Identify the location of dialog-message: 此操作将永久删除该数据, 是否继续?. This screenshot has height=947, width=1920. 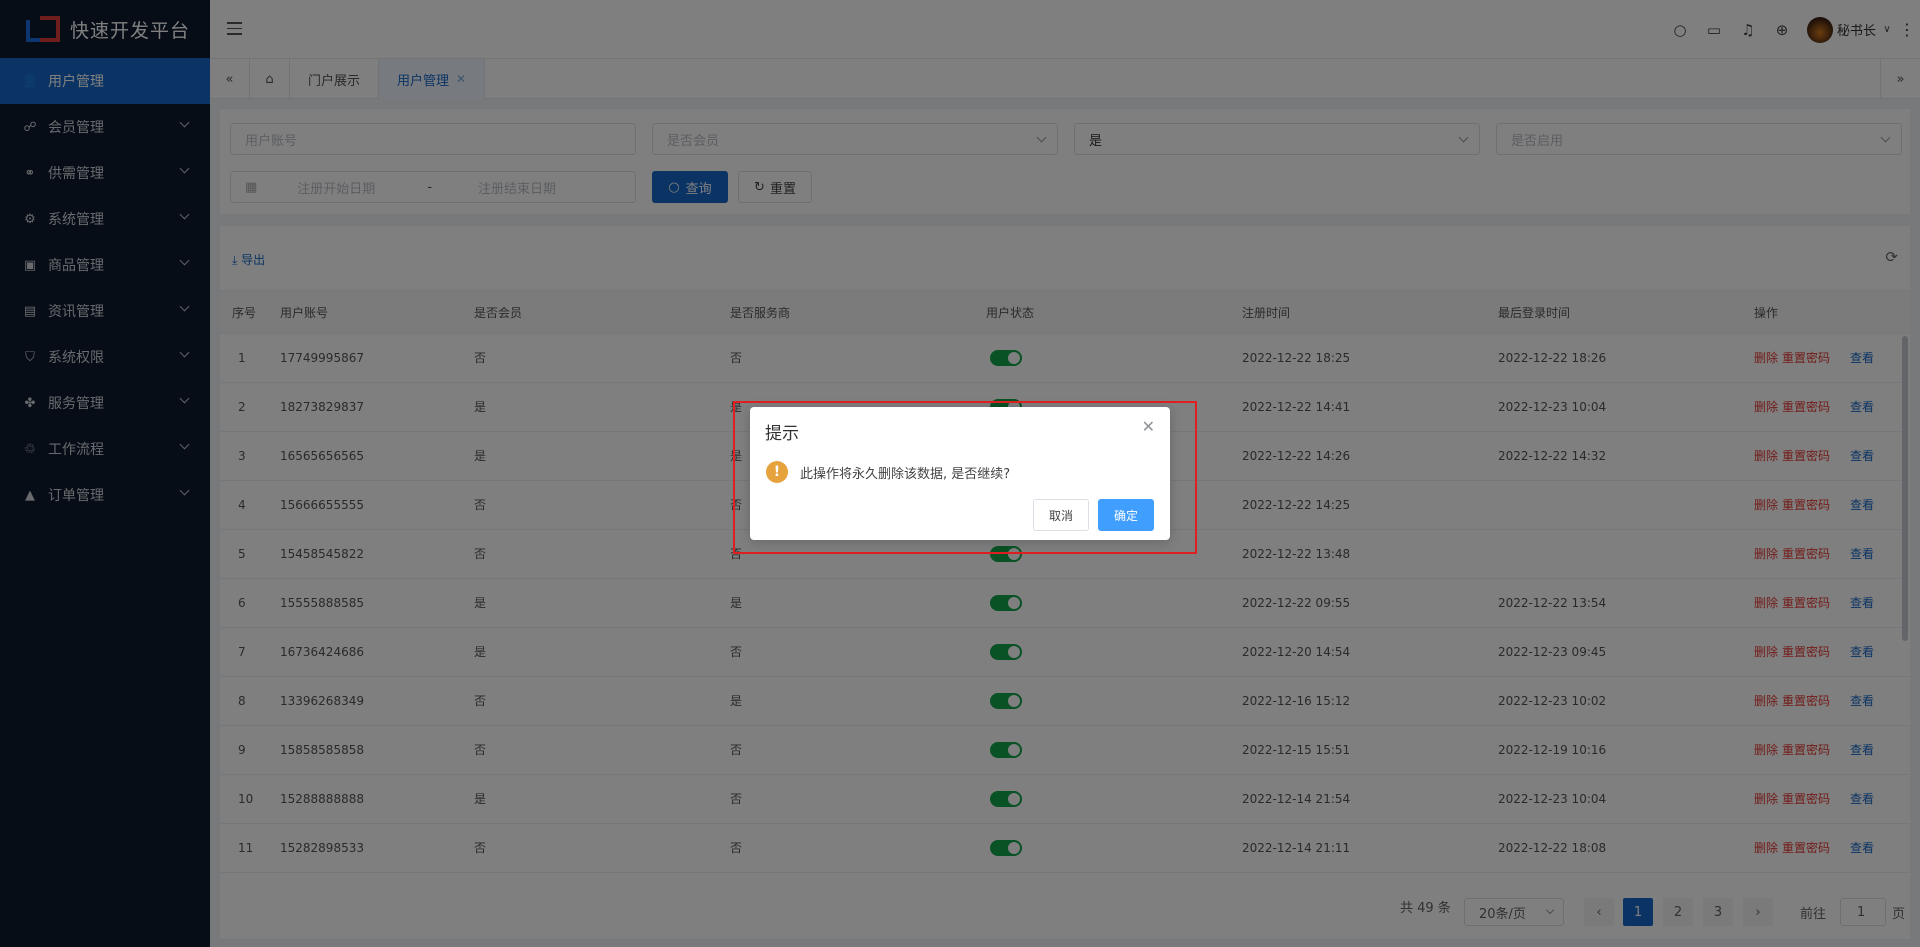
(905, 474).